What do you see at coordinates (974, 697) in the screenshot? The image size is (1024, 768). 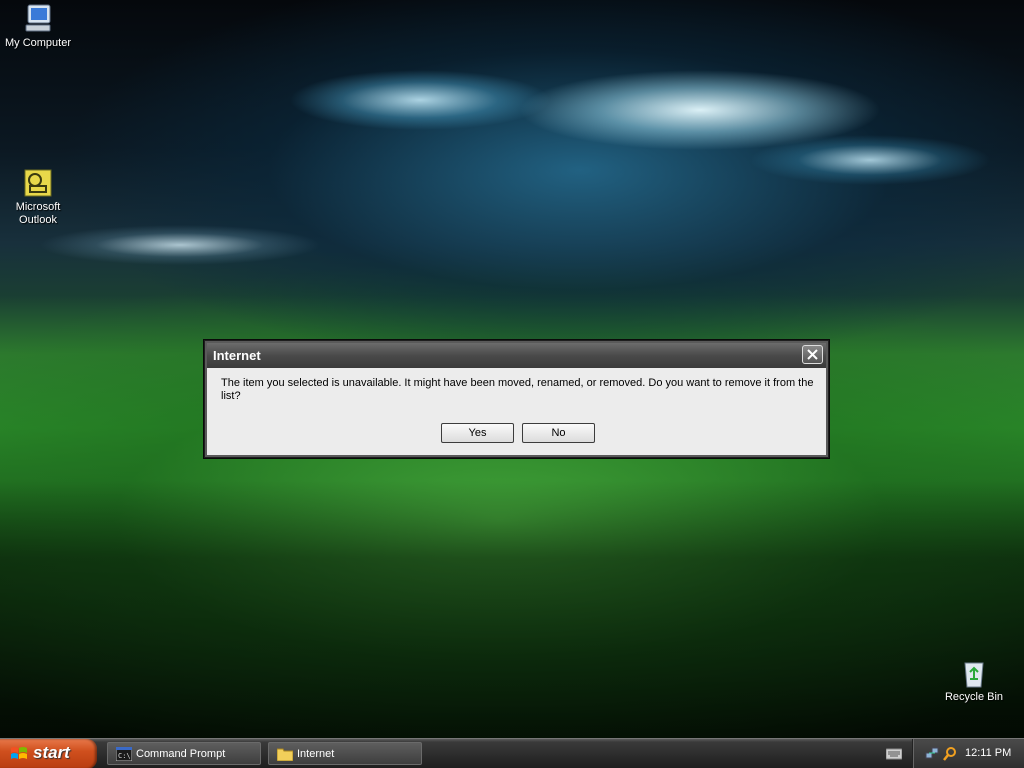 I see `desktop-icon-label: Recycle Bin` at bounding box center [974, 697].